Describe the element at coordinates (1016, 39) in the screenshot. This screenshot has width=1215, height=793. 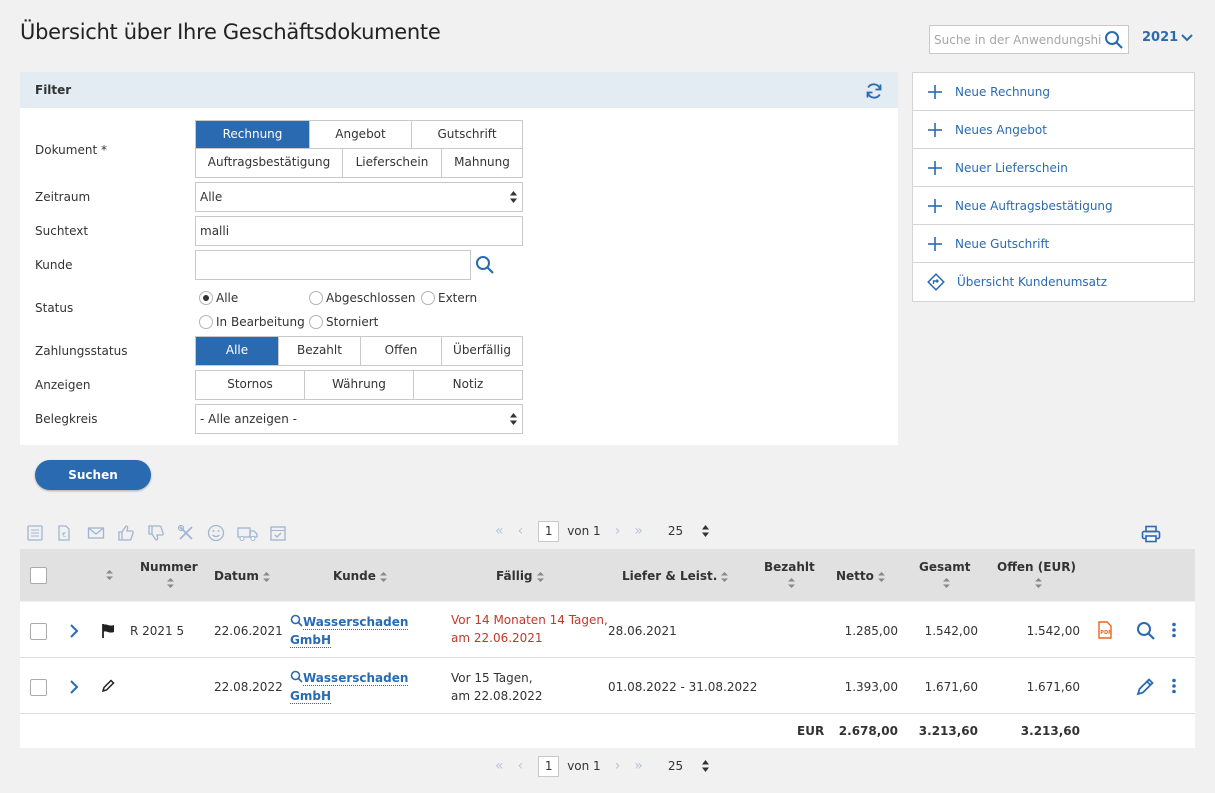
I see `help-search-input` at that location.